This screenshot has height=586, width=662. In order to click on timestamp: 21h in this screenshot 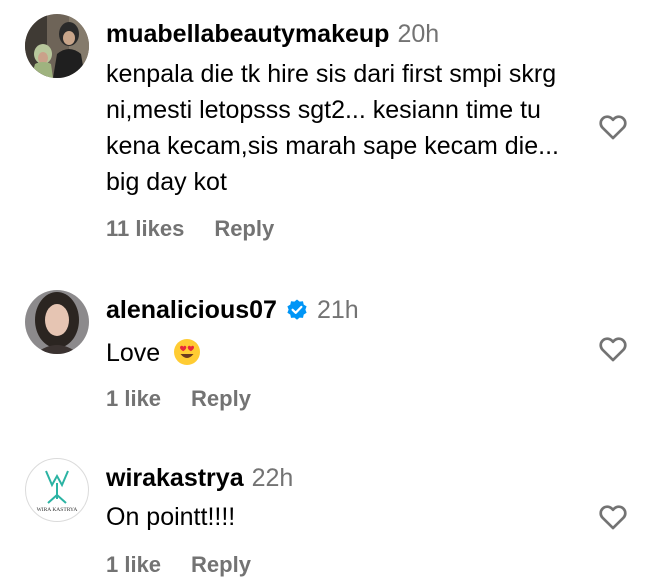, I will do `click(338, 310)`.